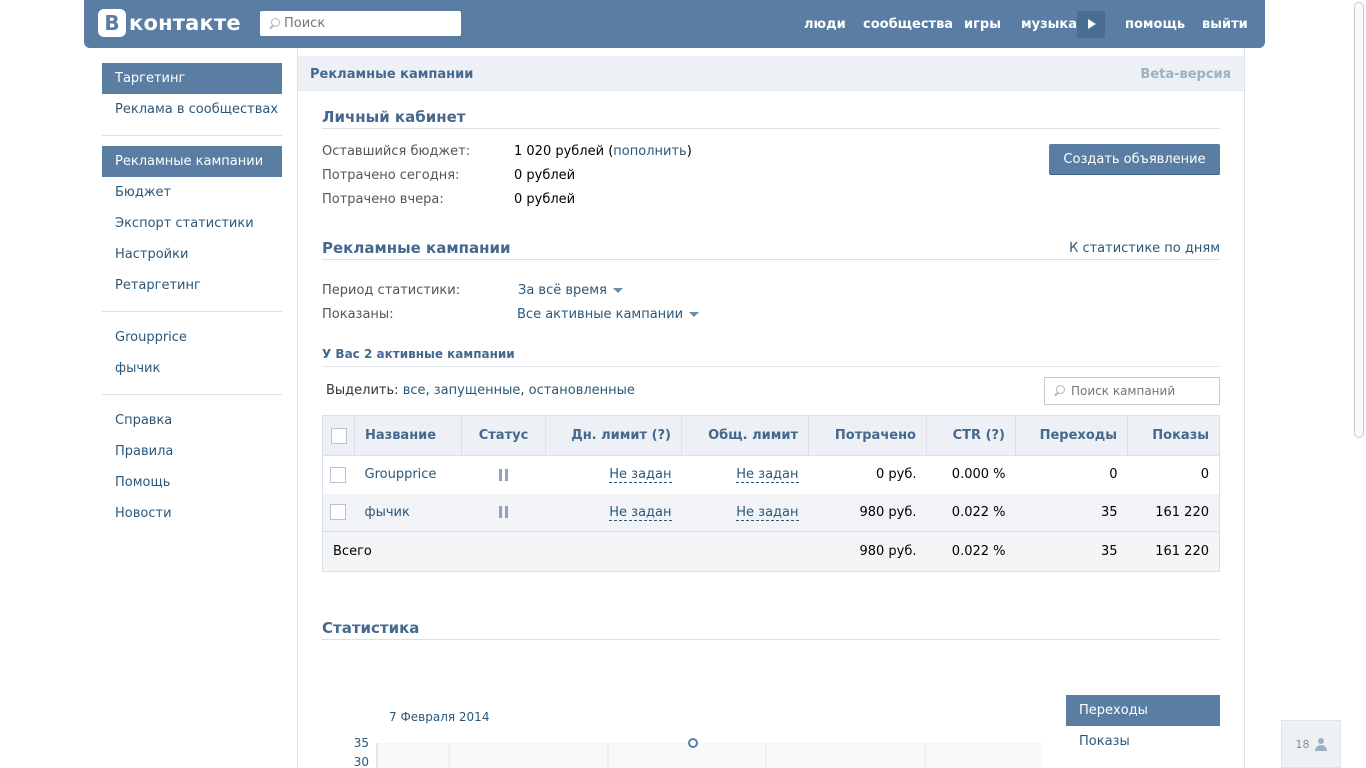 The height and width of the screenshot is (768, 1366). What do you see at coordinates (1311, 744) in the screenshot?
I see `online-counter: 18` at bounding box center [1311, 744].